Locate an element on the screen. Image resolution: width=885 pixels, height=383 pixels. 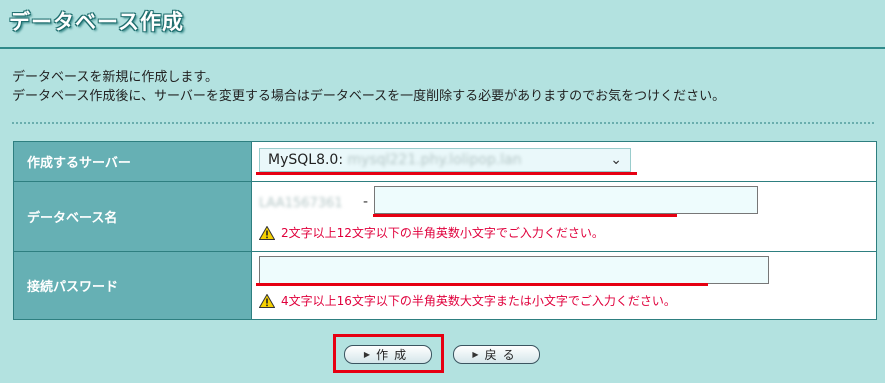
server-select: MySQL8.0: mysql221.phy.lolipop.lan ⌄ is located at coordinates (445, 160).